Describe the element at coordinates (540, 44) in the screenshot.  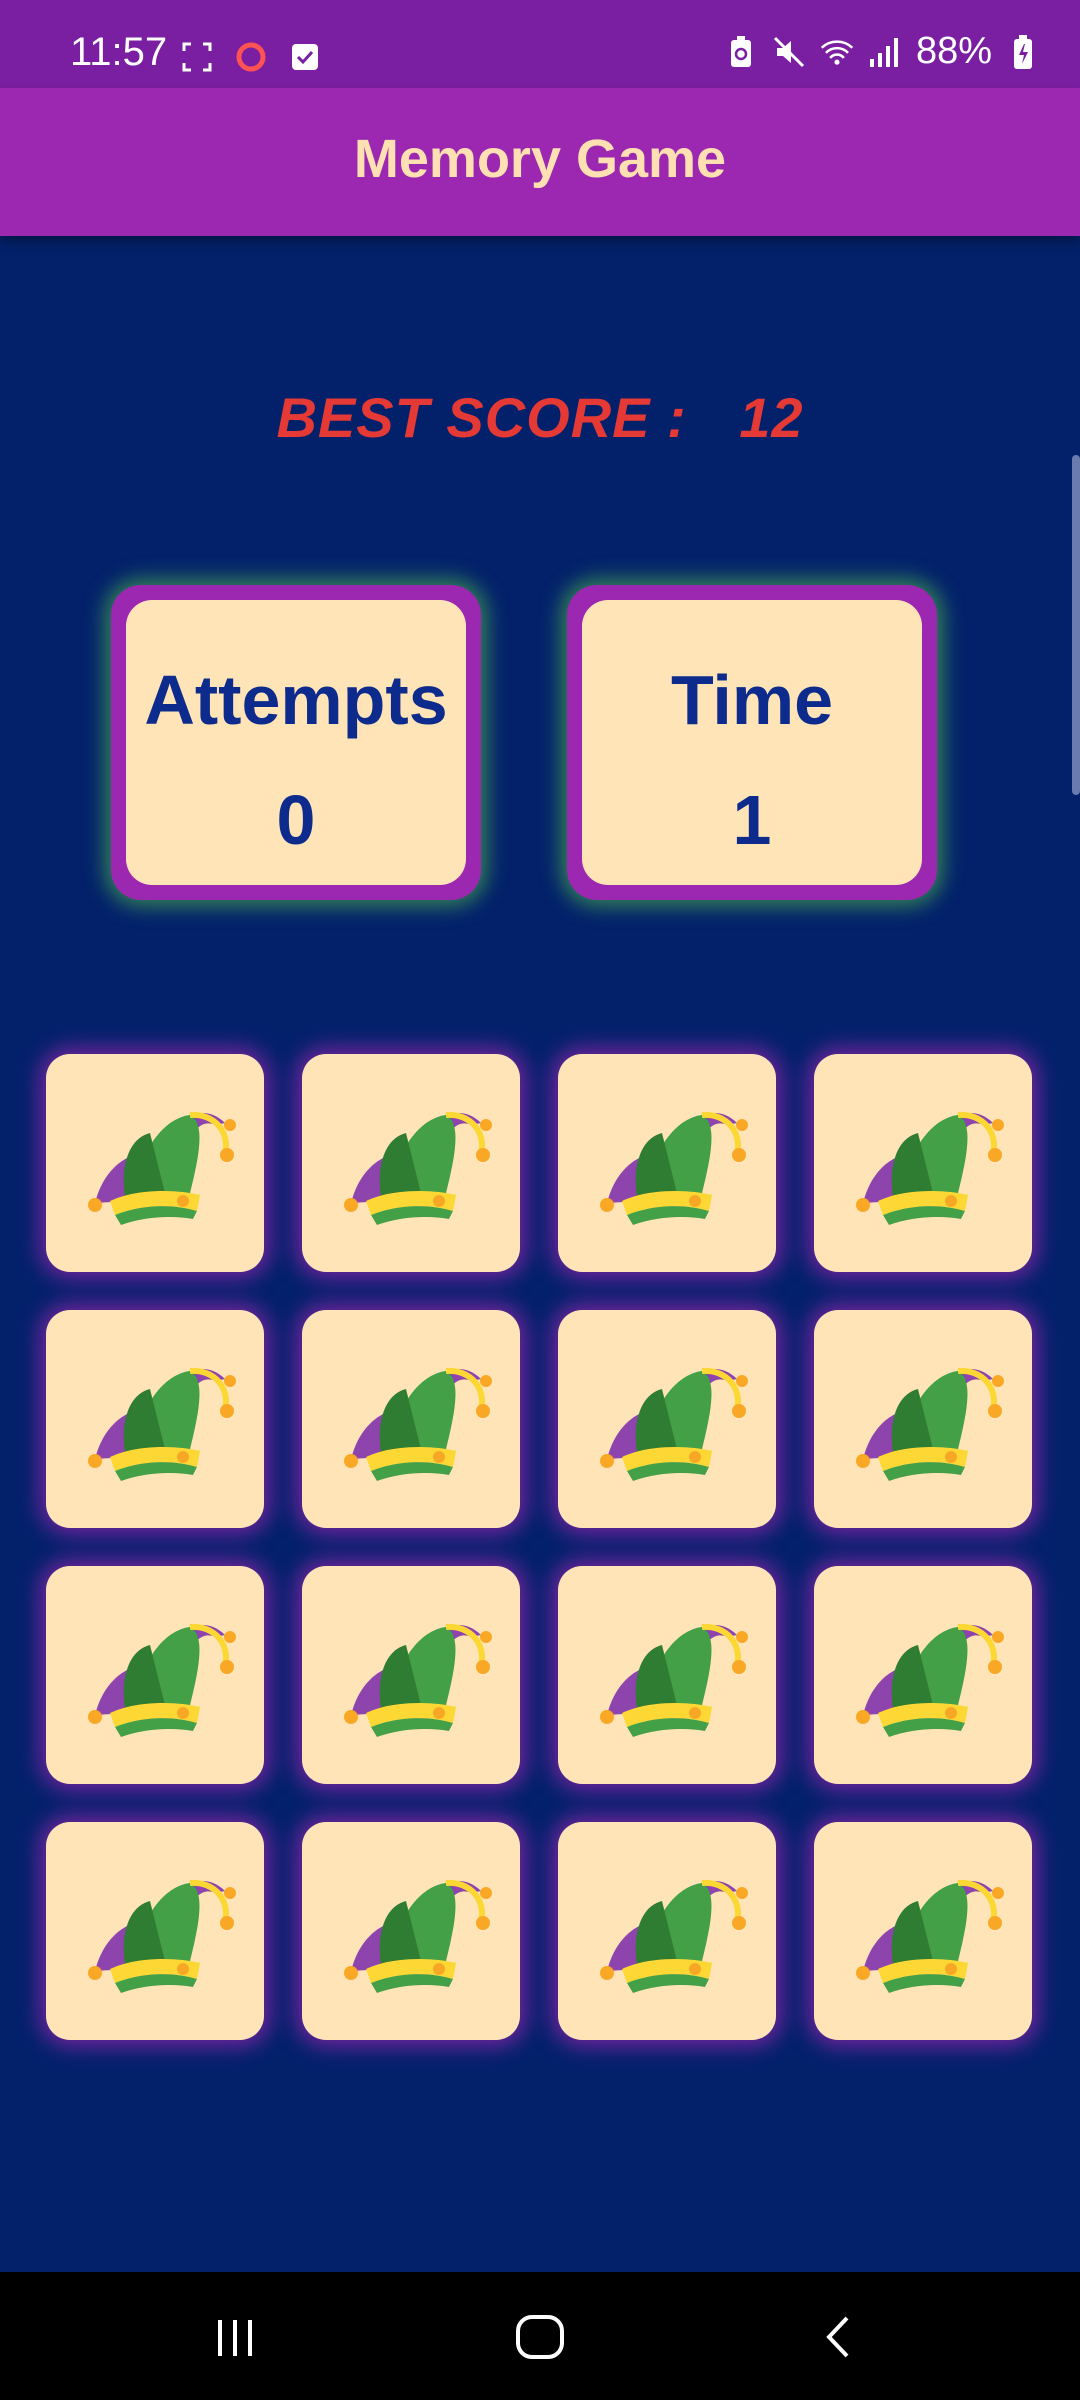
I see `status-bar: 11:57 88%` at that location.